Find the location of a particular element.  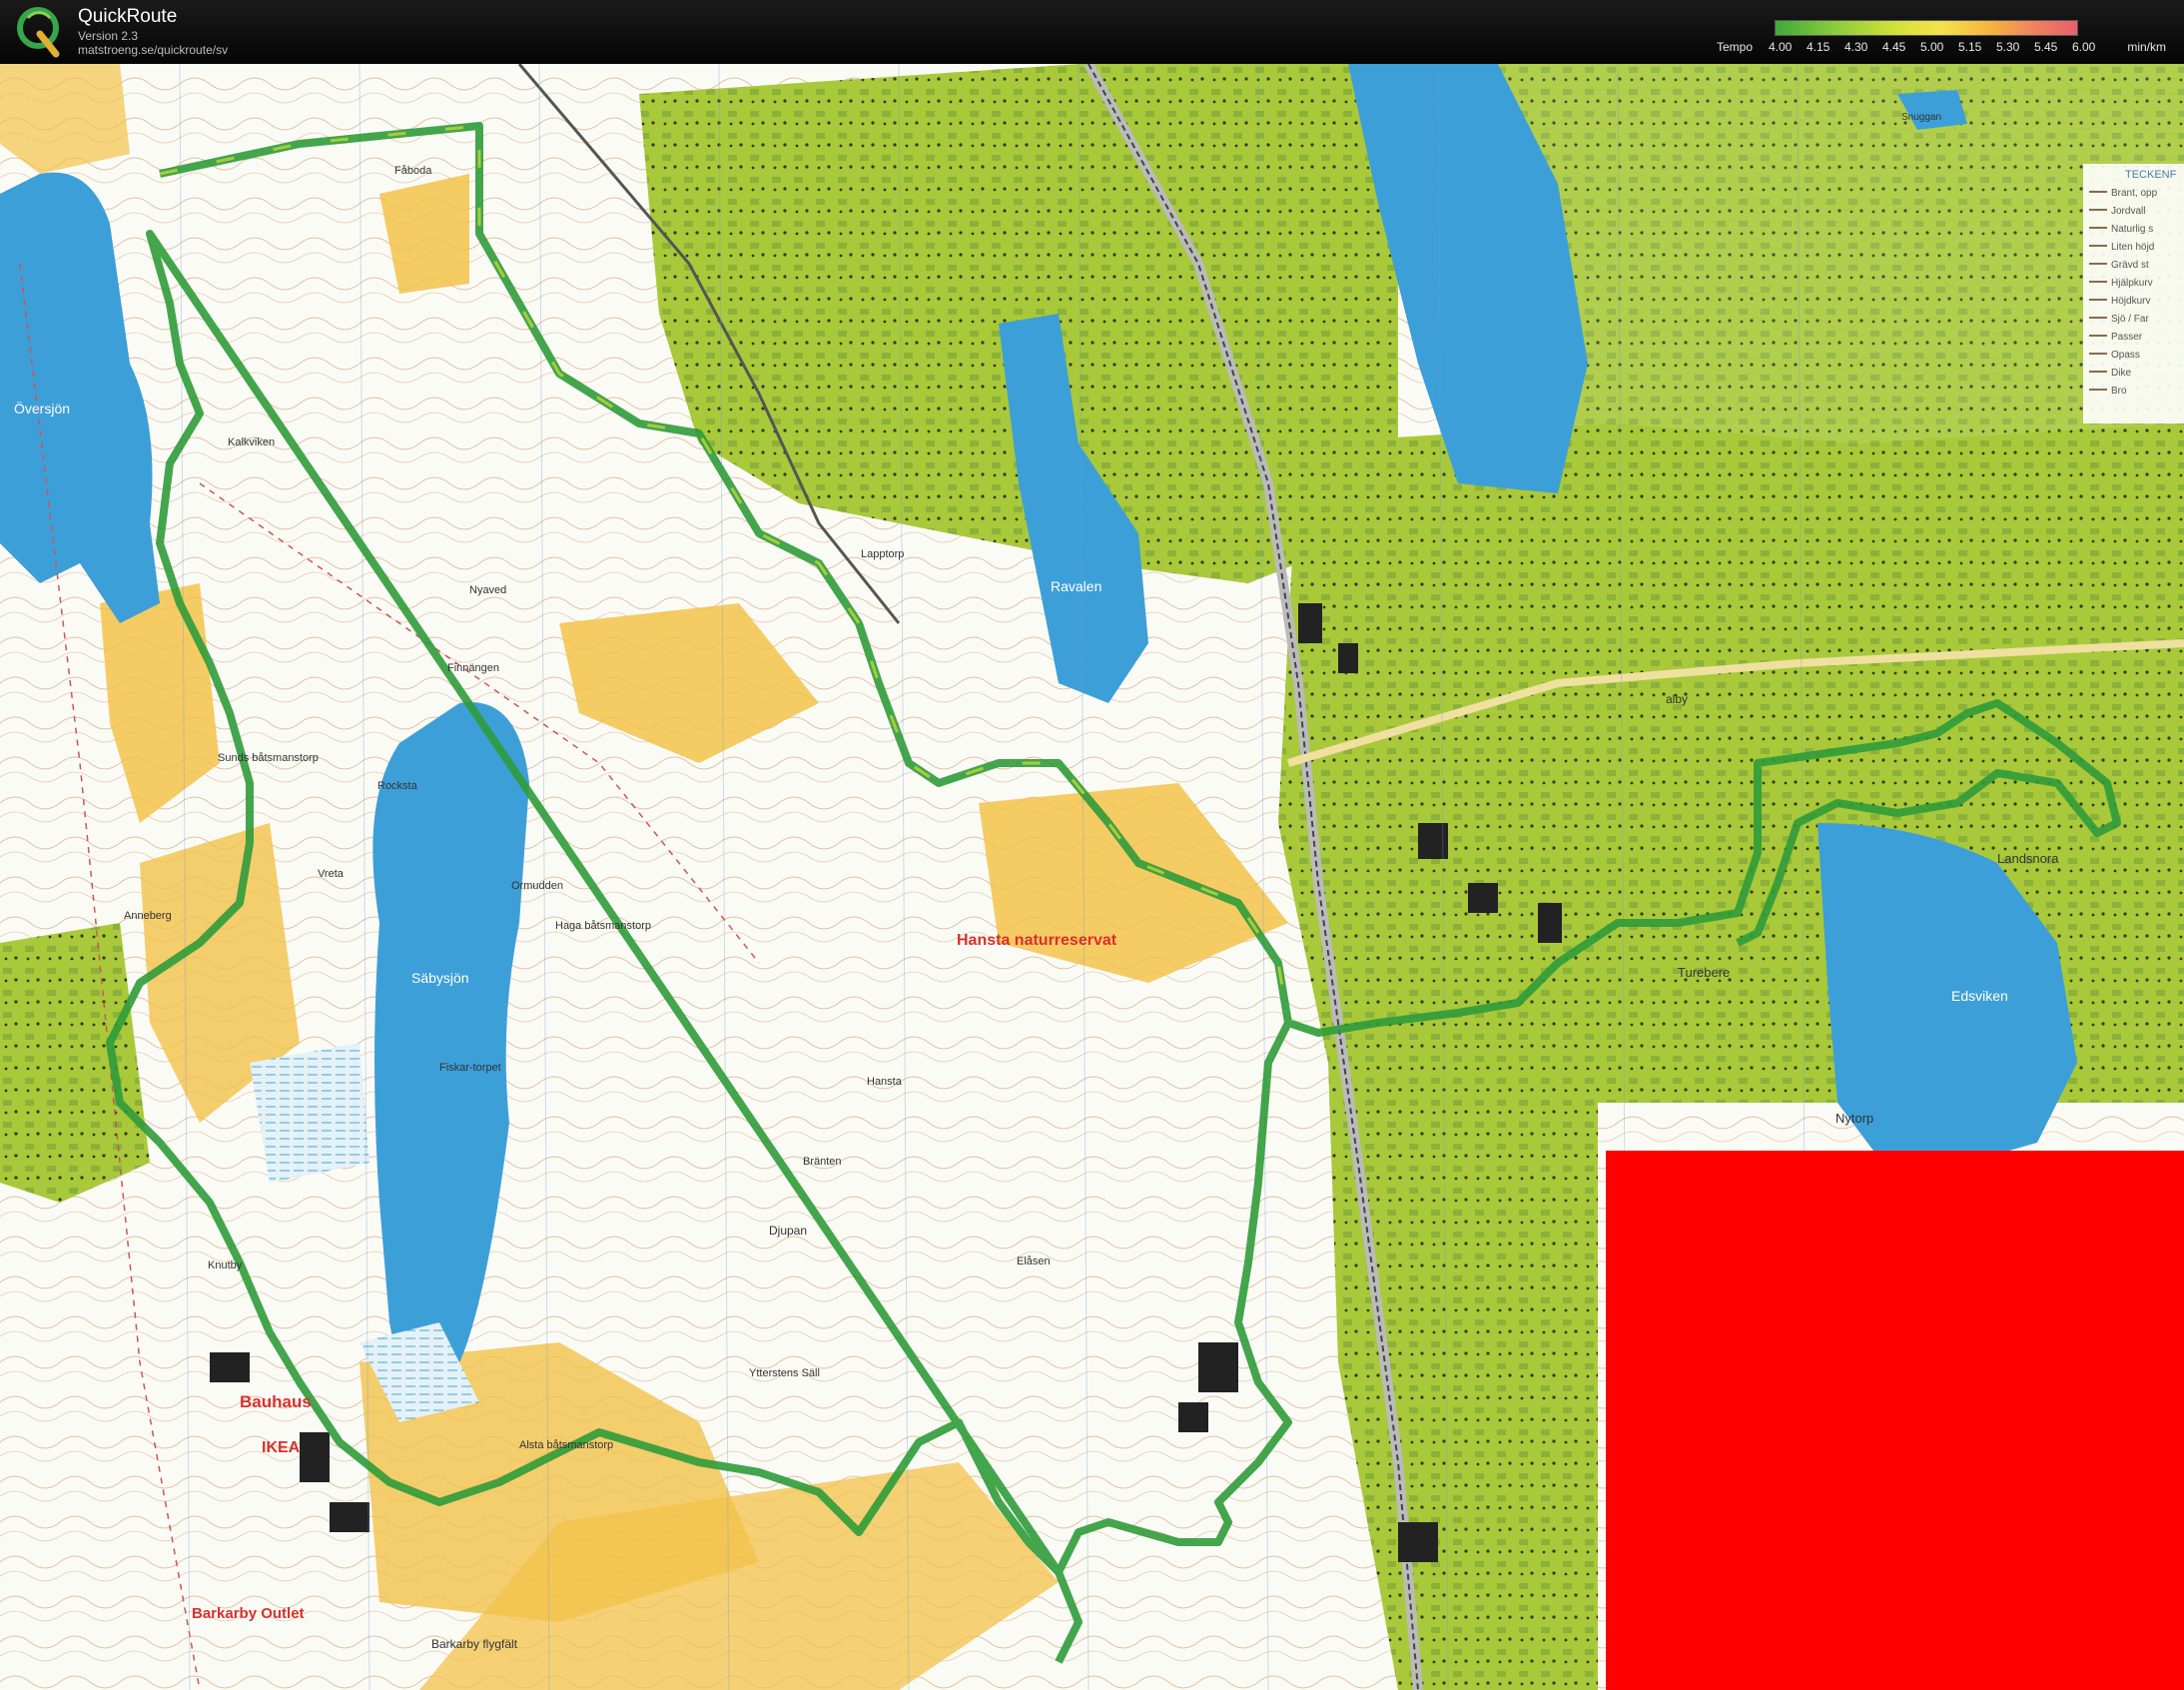

label-haga-batsmanstorp: Haga båtsmanstorp is located at coordinates (603, 926).